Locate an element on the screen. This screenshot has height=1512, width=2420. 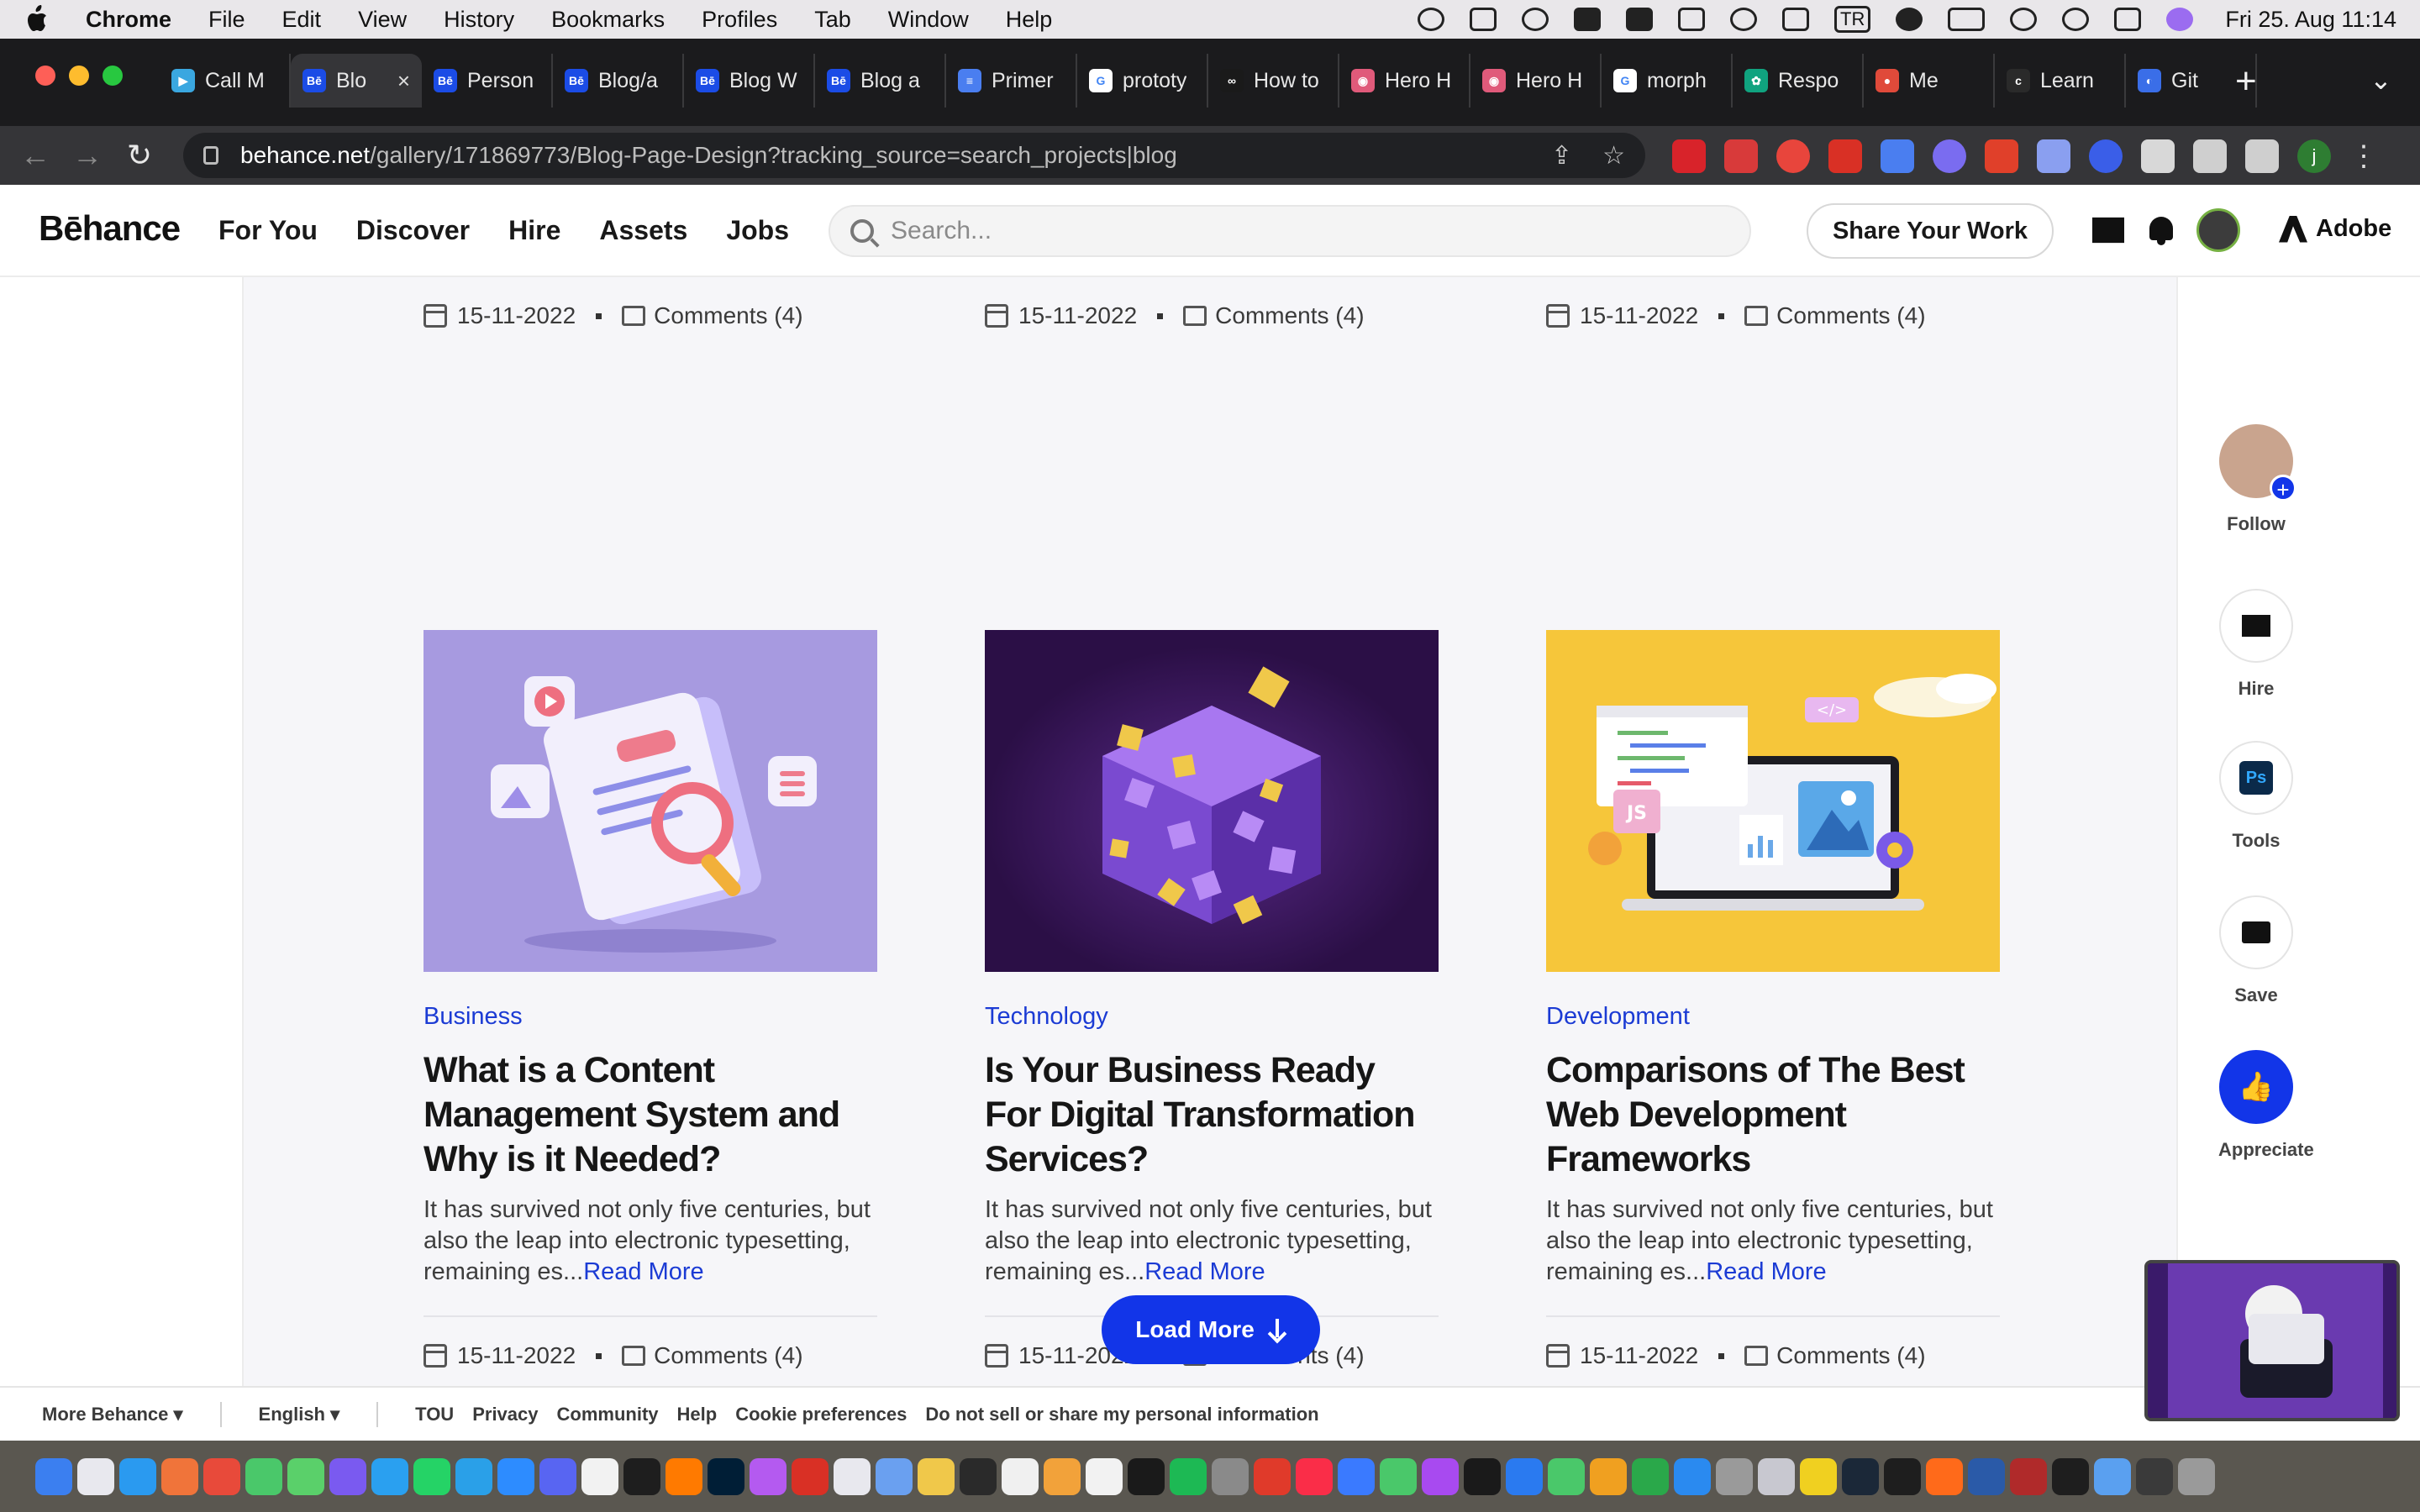
screen-record-icon is located at coordinates (1432, 19).